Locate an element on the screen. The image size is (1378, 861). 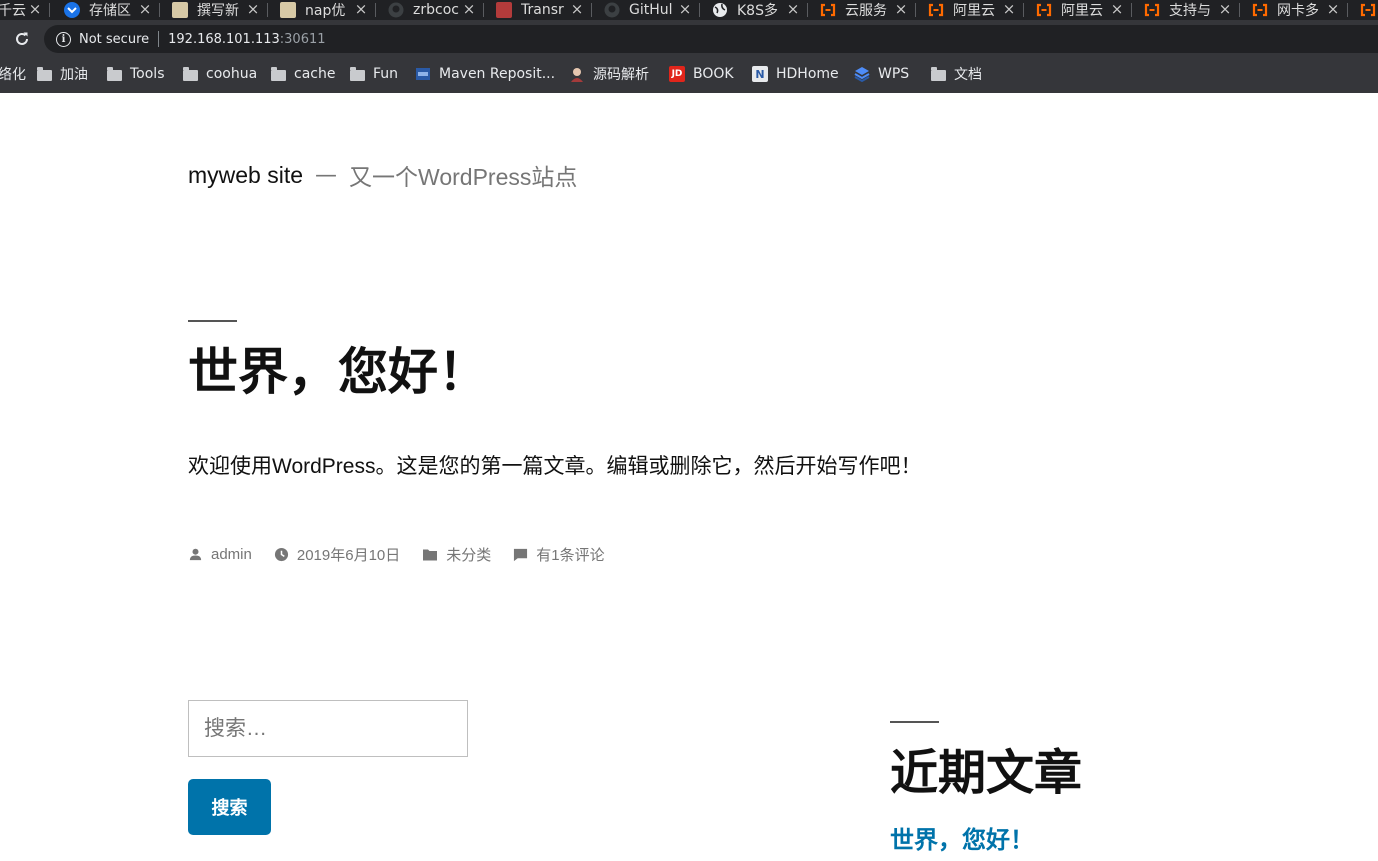
person-icon is located at coordinates (195, 554).